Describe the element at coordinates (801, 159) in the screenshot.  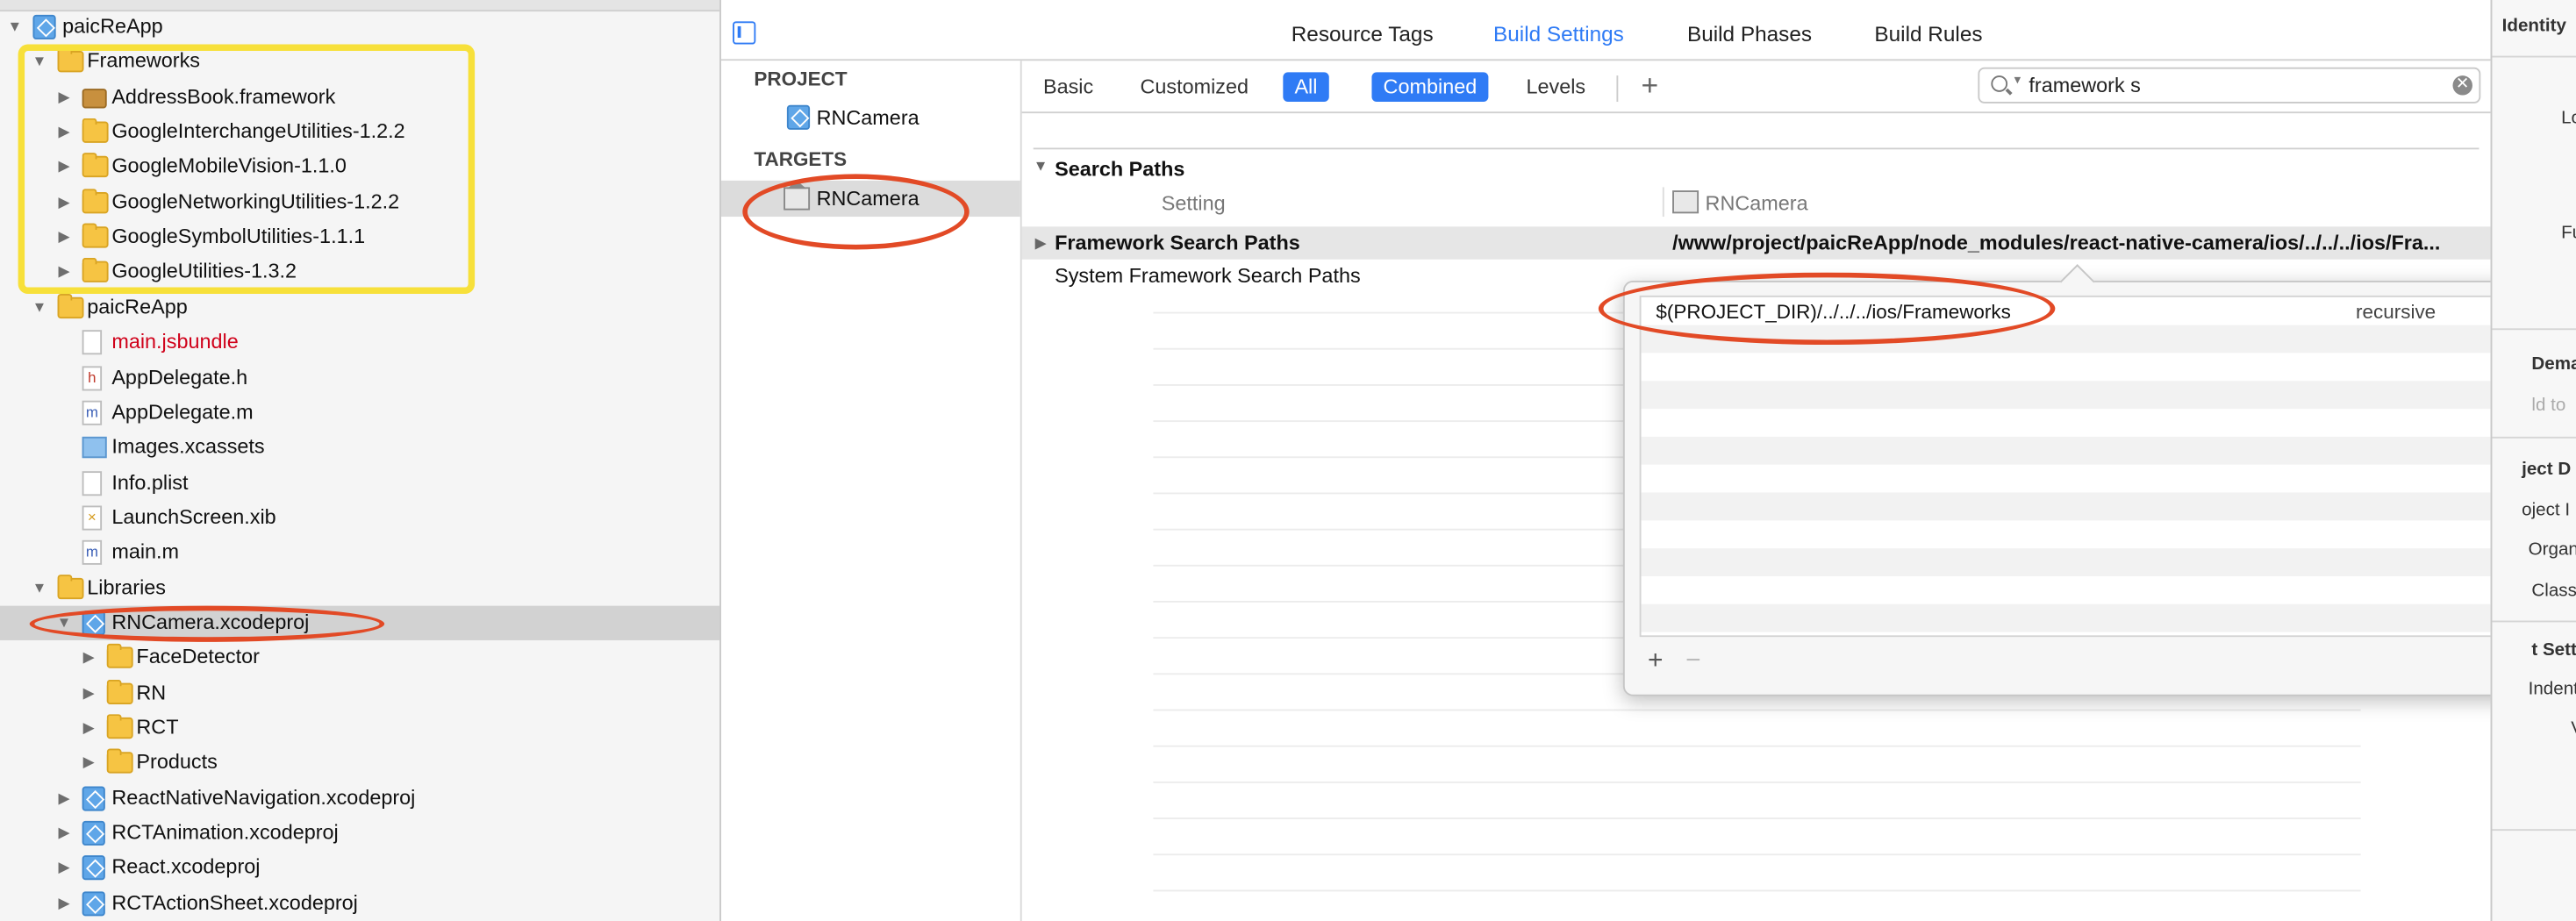
I see `targets-header: TARGETS` at that location.